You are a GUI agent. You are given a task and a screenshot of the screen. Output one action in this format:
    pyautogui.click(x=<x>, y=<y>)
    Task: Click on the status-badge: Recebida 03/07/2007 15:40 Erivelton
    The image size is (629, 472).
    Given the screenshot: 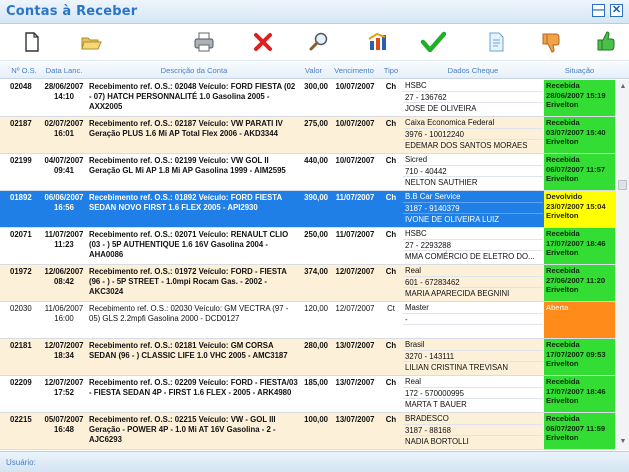 What is the action you would take?
    pyautogui.click(x=579, y=135)
    